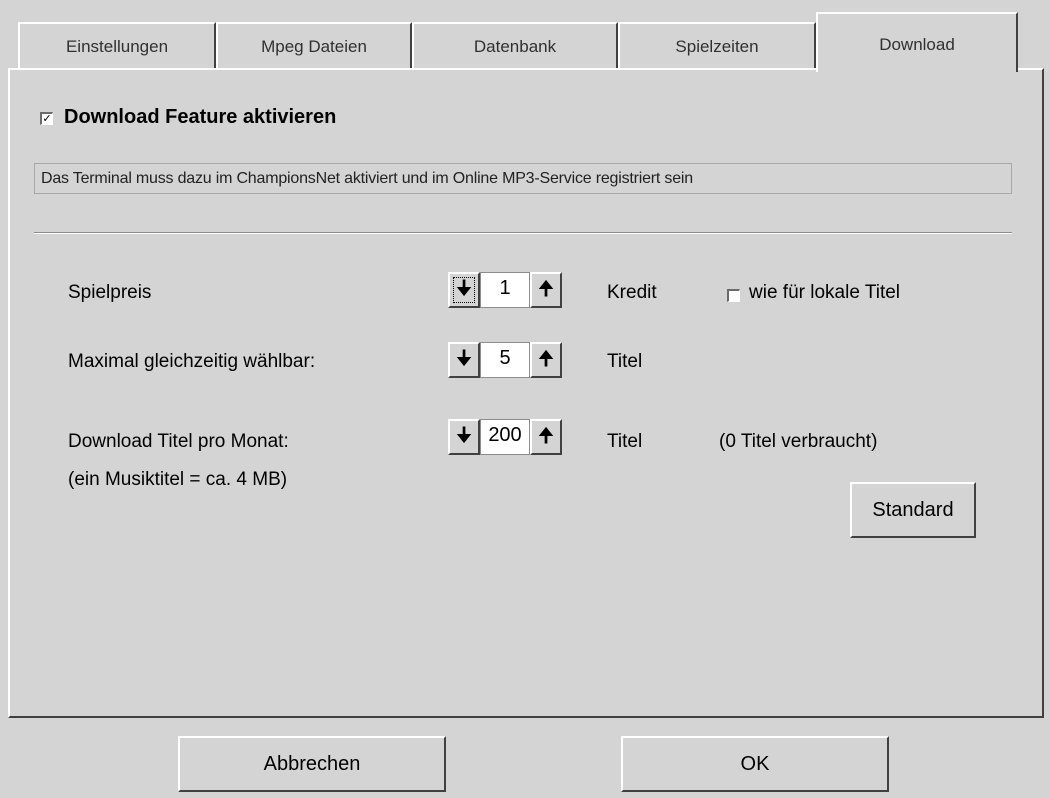 This screenshot has width=1049, height=798. What do you see at coordinates (110, 292) in the screenshot?
I see `spielpreis-label: Spielpreis` at bounding box center [110, 292].